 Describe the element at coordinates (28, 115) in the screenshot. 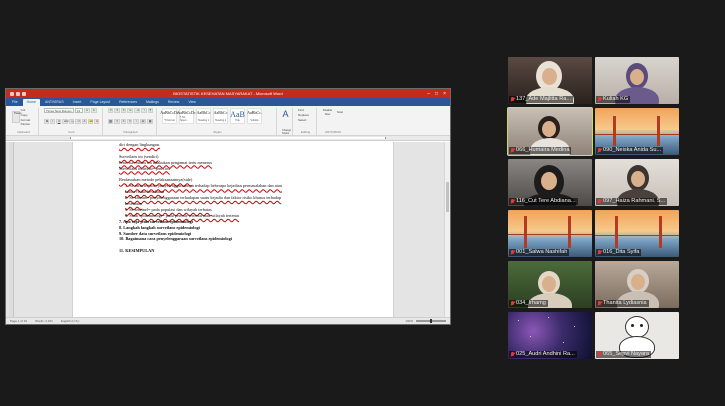

I see `copy-button: Copy` at that location.